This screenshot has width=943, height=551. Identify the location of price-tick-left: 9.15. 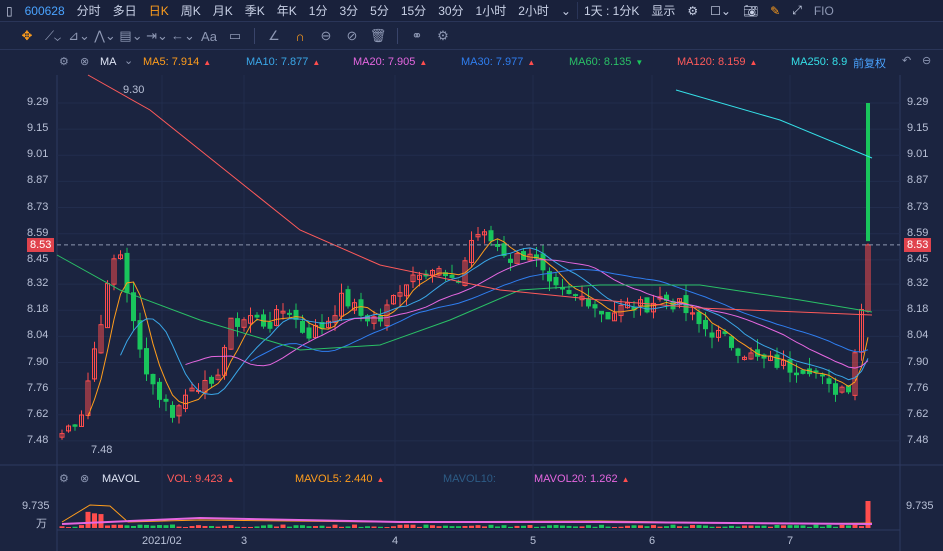
(38, 128).